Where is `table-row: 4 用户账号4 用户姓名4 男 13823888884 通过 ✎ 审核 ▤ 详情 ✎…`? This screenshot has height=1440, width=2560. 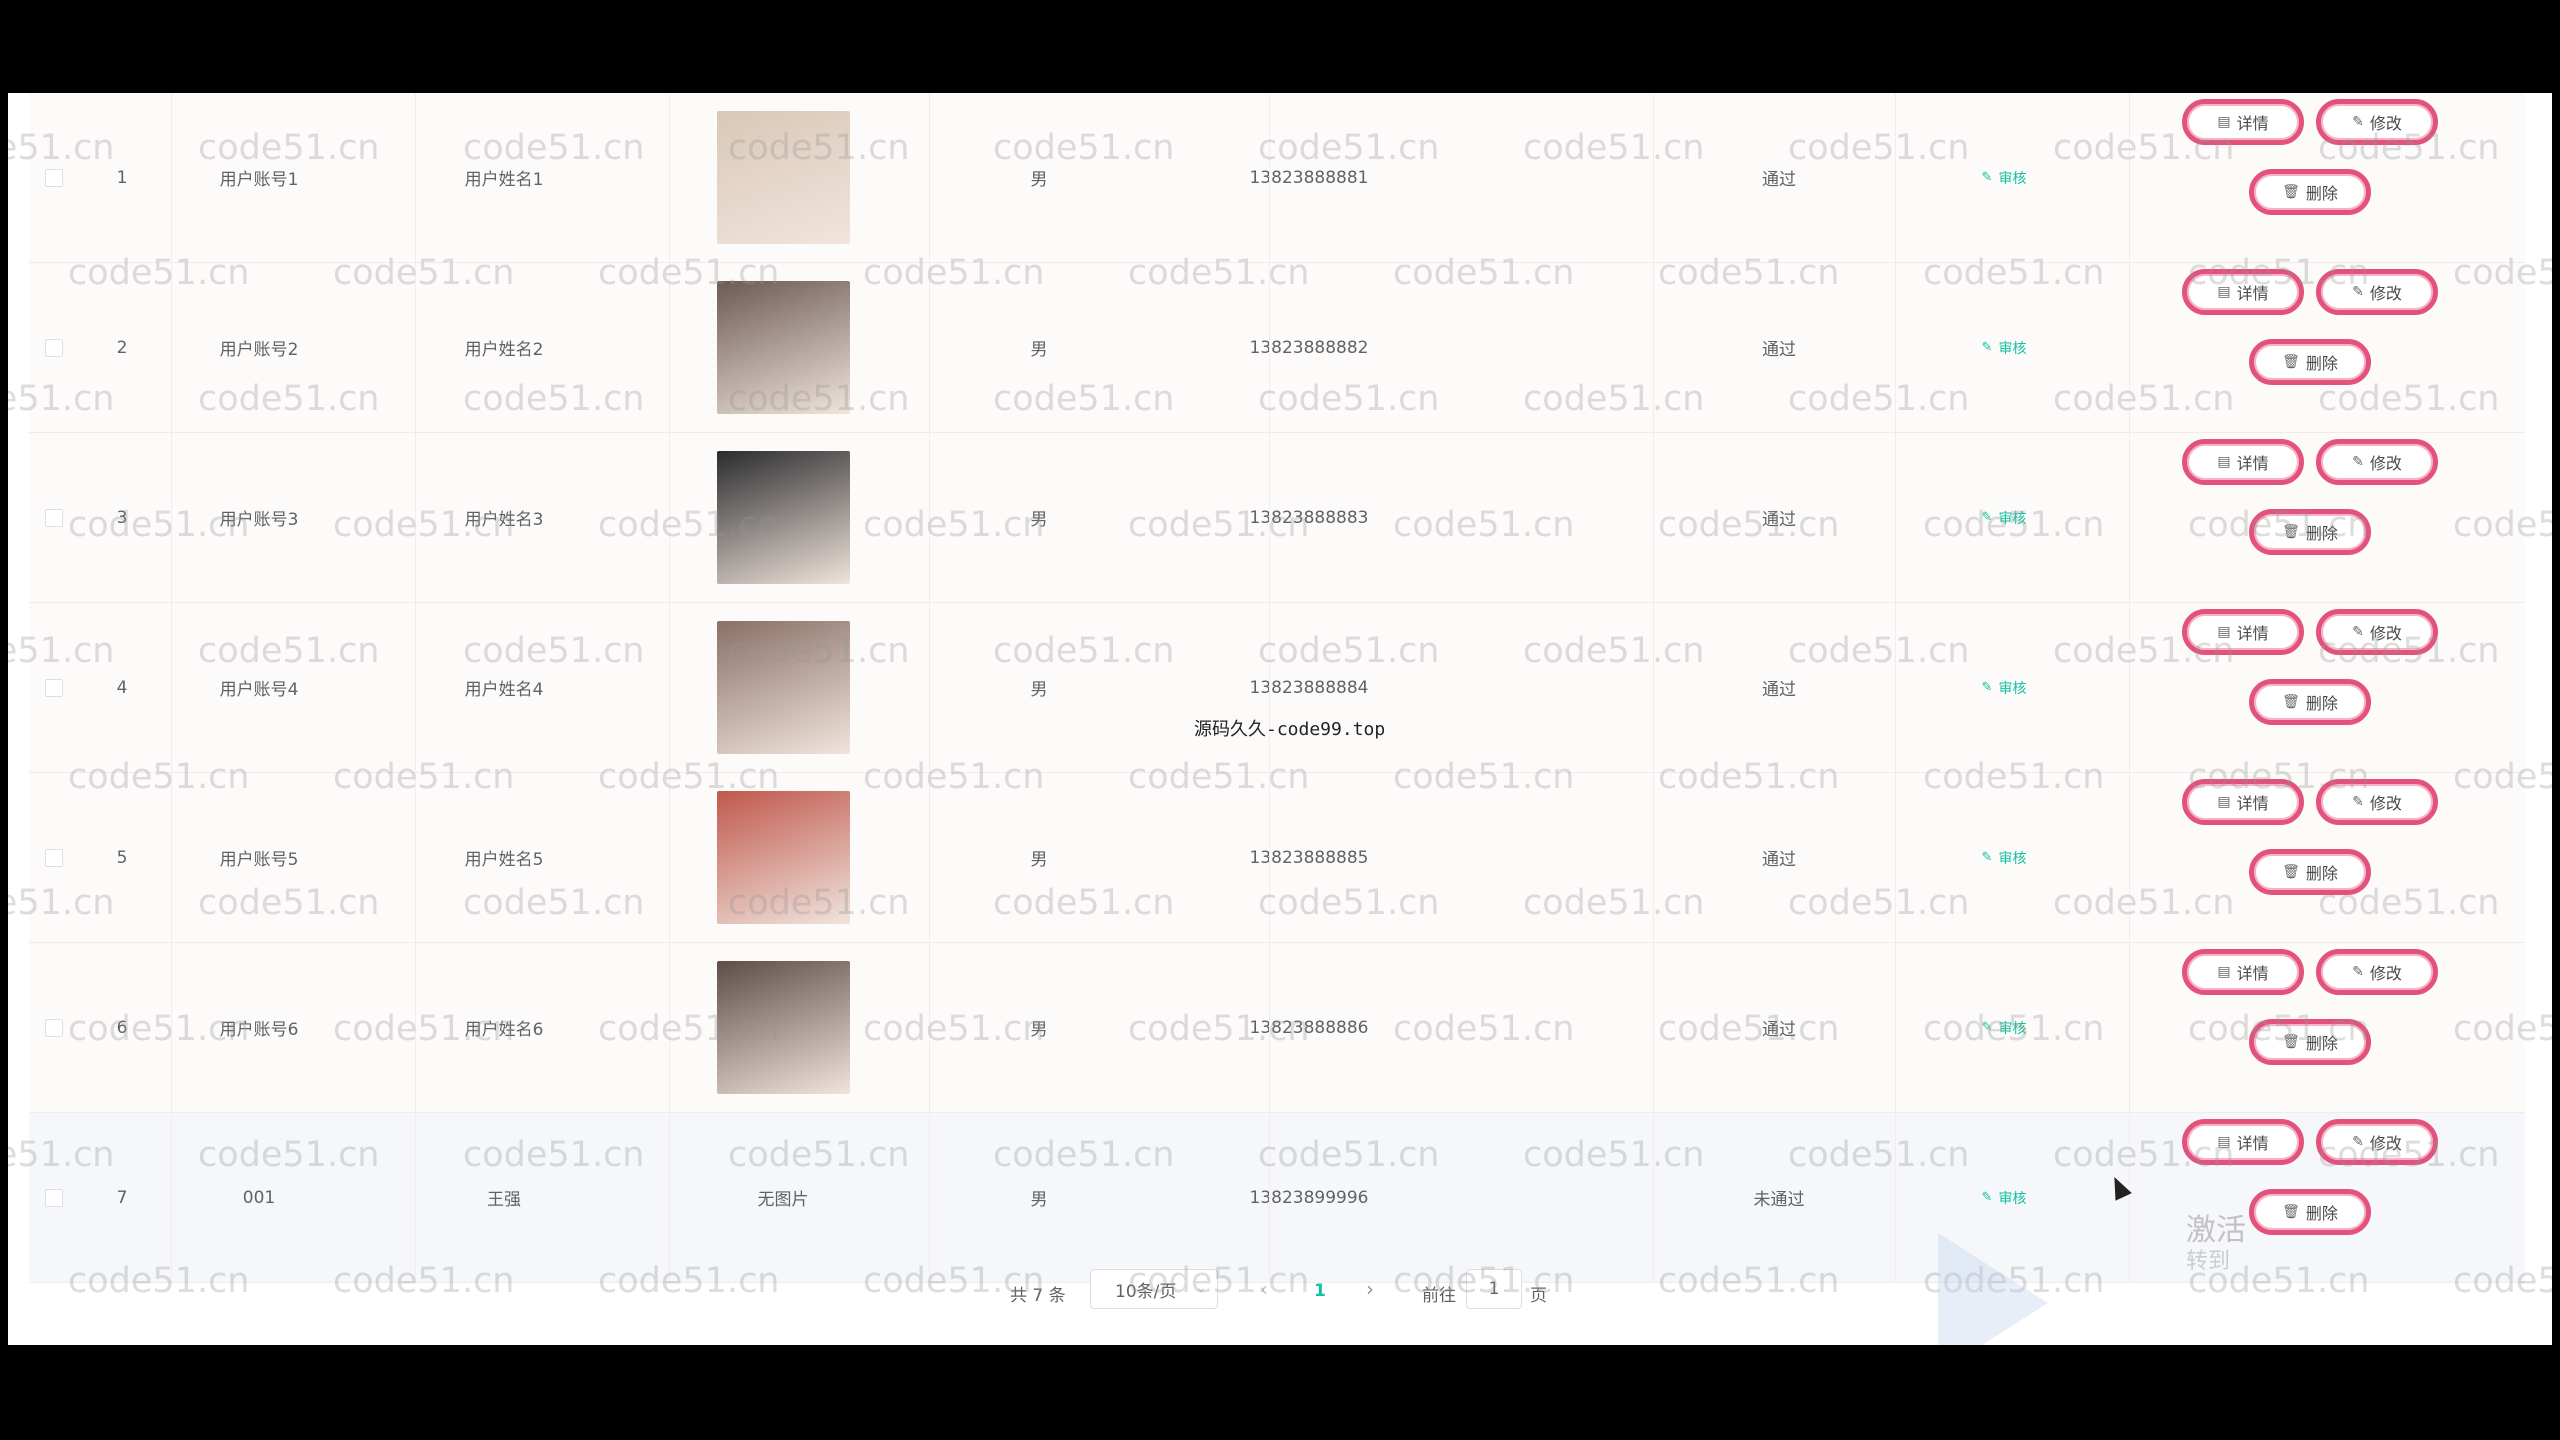 table-row: 4 用户账号4 用户姓名4 男 13823888884 通过 ✎ 审核 ▤ 详情 ✎… is located at coordinates (1277, 688).